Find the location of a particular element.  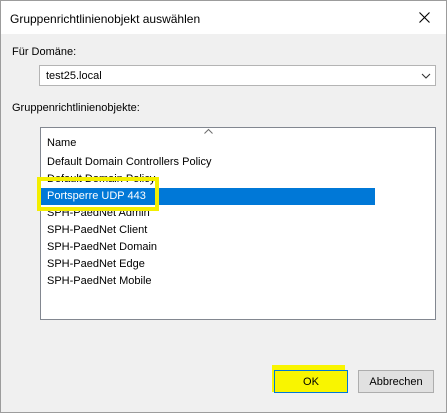

gpo-list-label: Gruppenrichtlinienobjekte: is located at coordinates (76, 108).